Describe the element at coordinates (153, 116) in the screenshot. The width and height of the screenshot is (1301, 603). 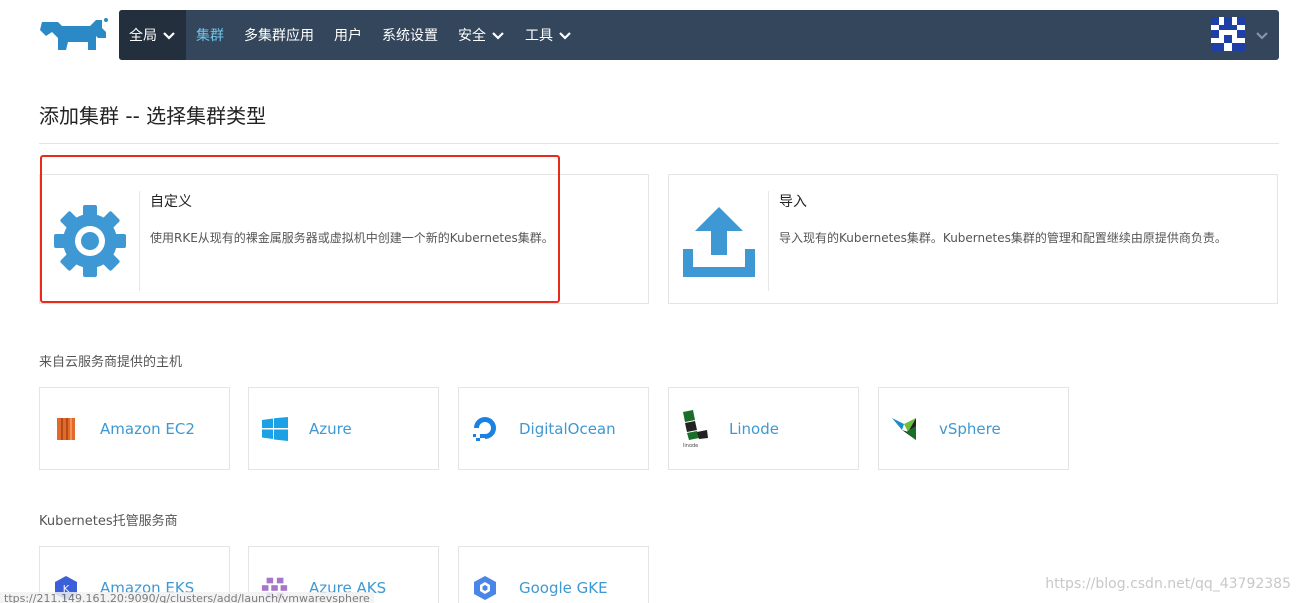
I see `page-title: 添加集群 -- 选择集群类型` at that location.